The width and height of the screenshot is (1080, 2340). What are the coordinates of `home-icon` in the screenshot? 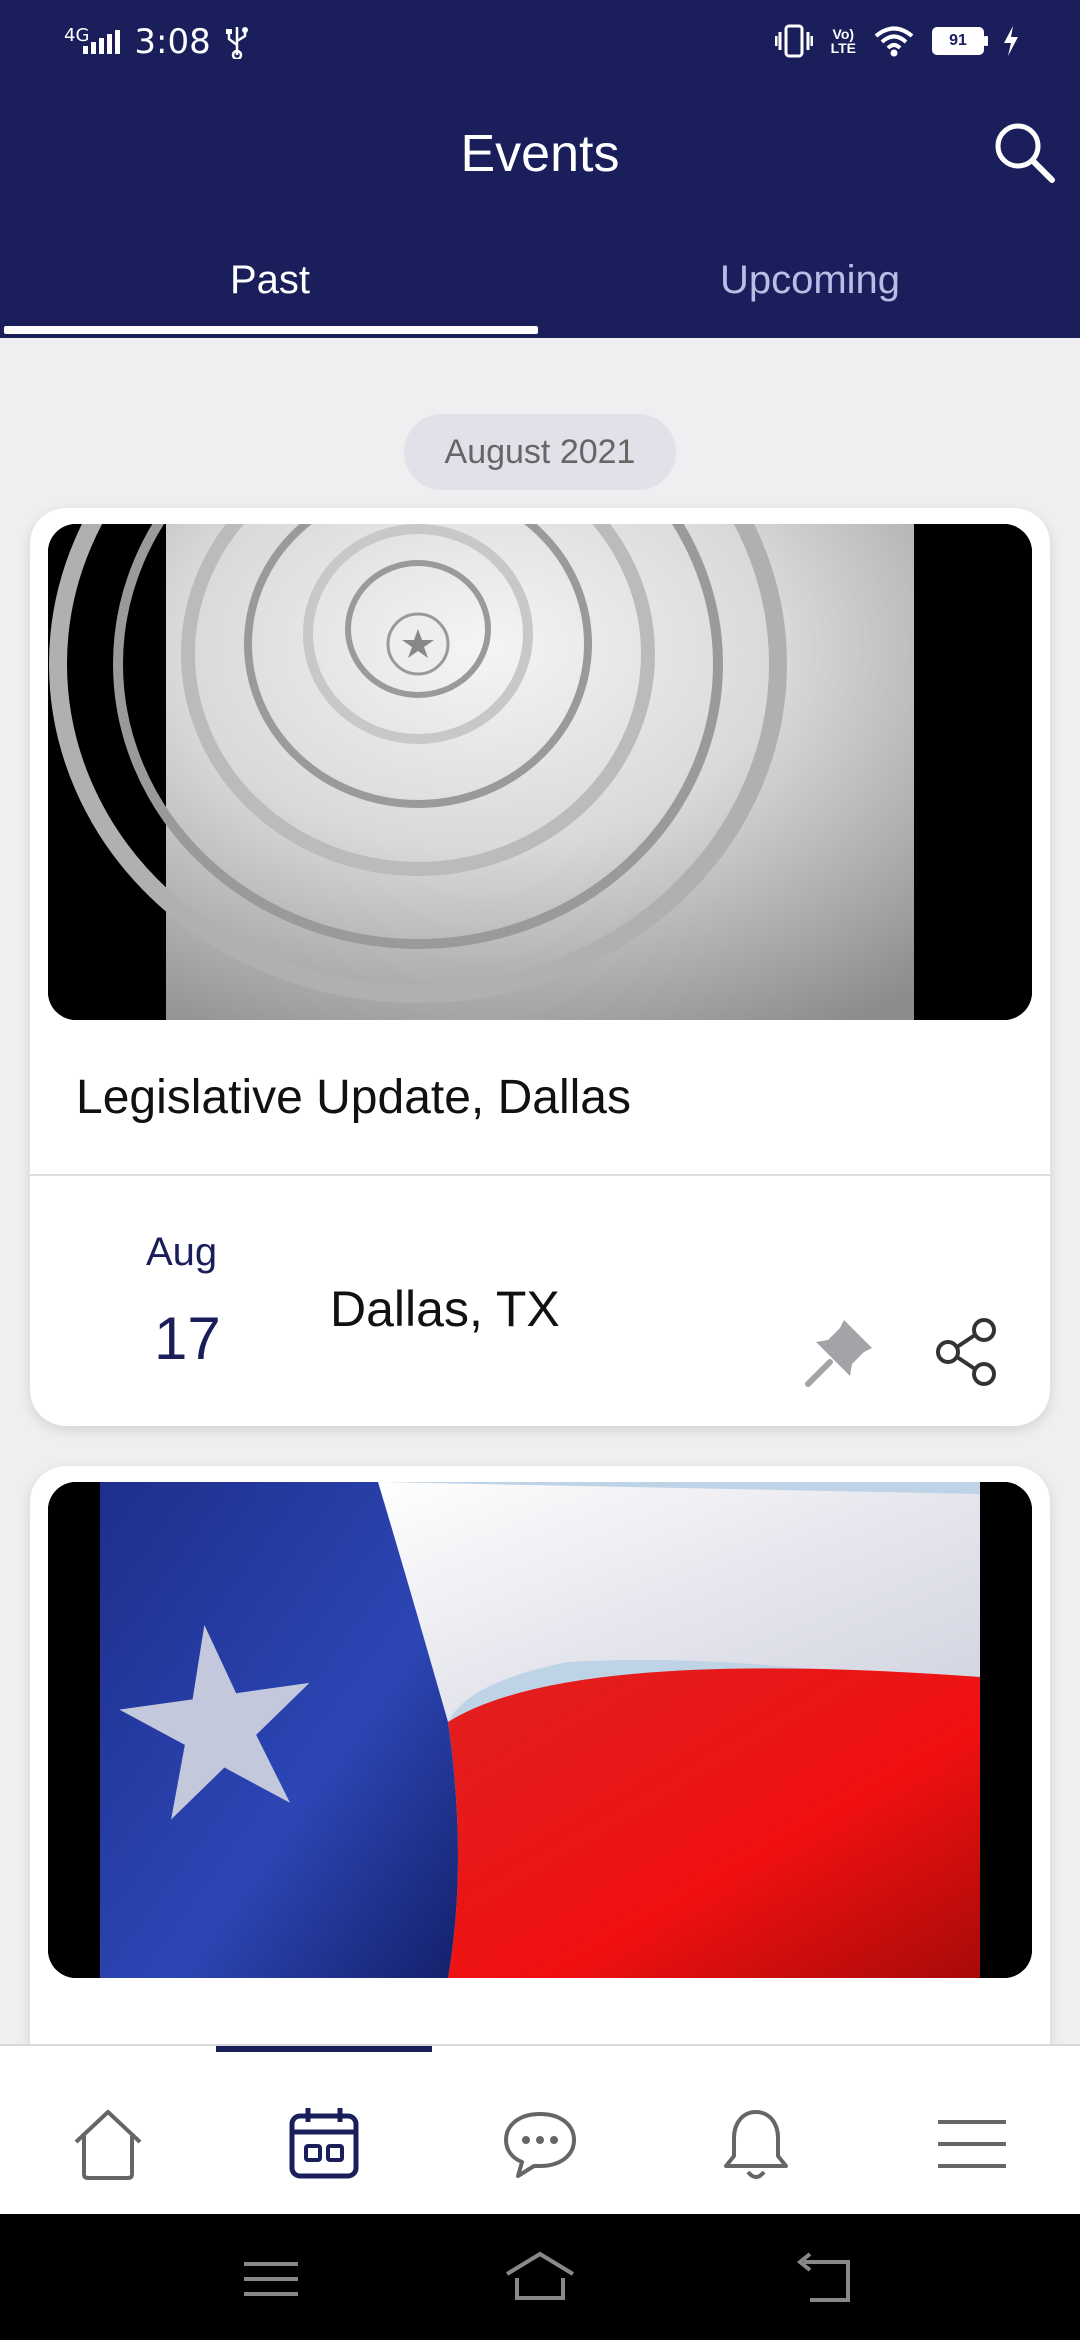 It's located at (108, 2145).